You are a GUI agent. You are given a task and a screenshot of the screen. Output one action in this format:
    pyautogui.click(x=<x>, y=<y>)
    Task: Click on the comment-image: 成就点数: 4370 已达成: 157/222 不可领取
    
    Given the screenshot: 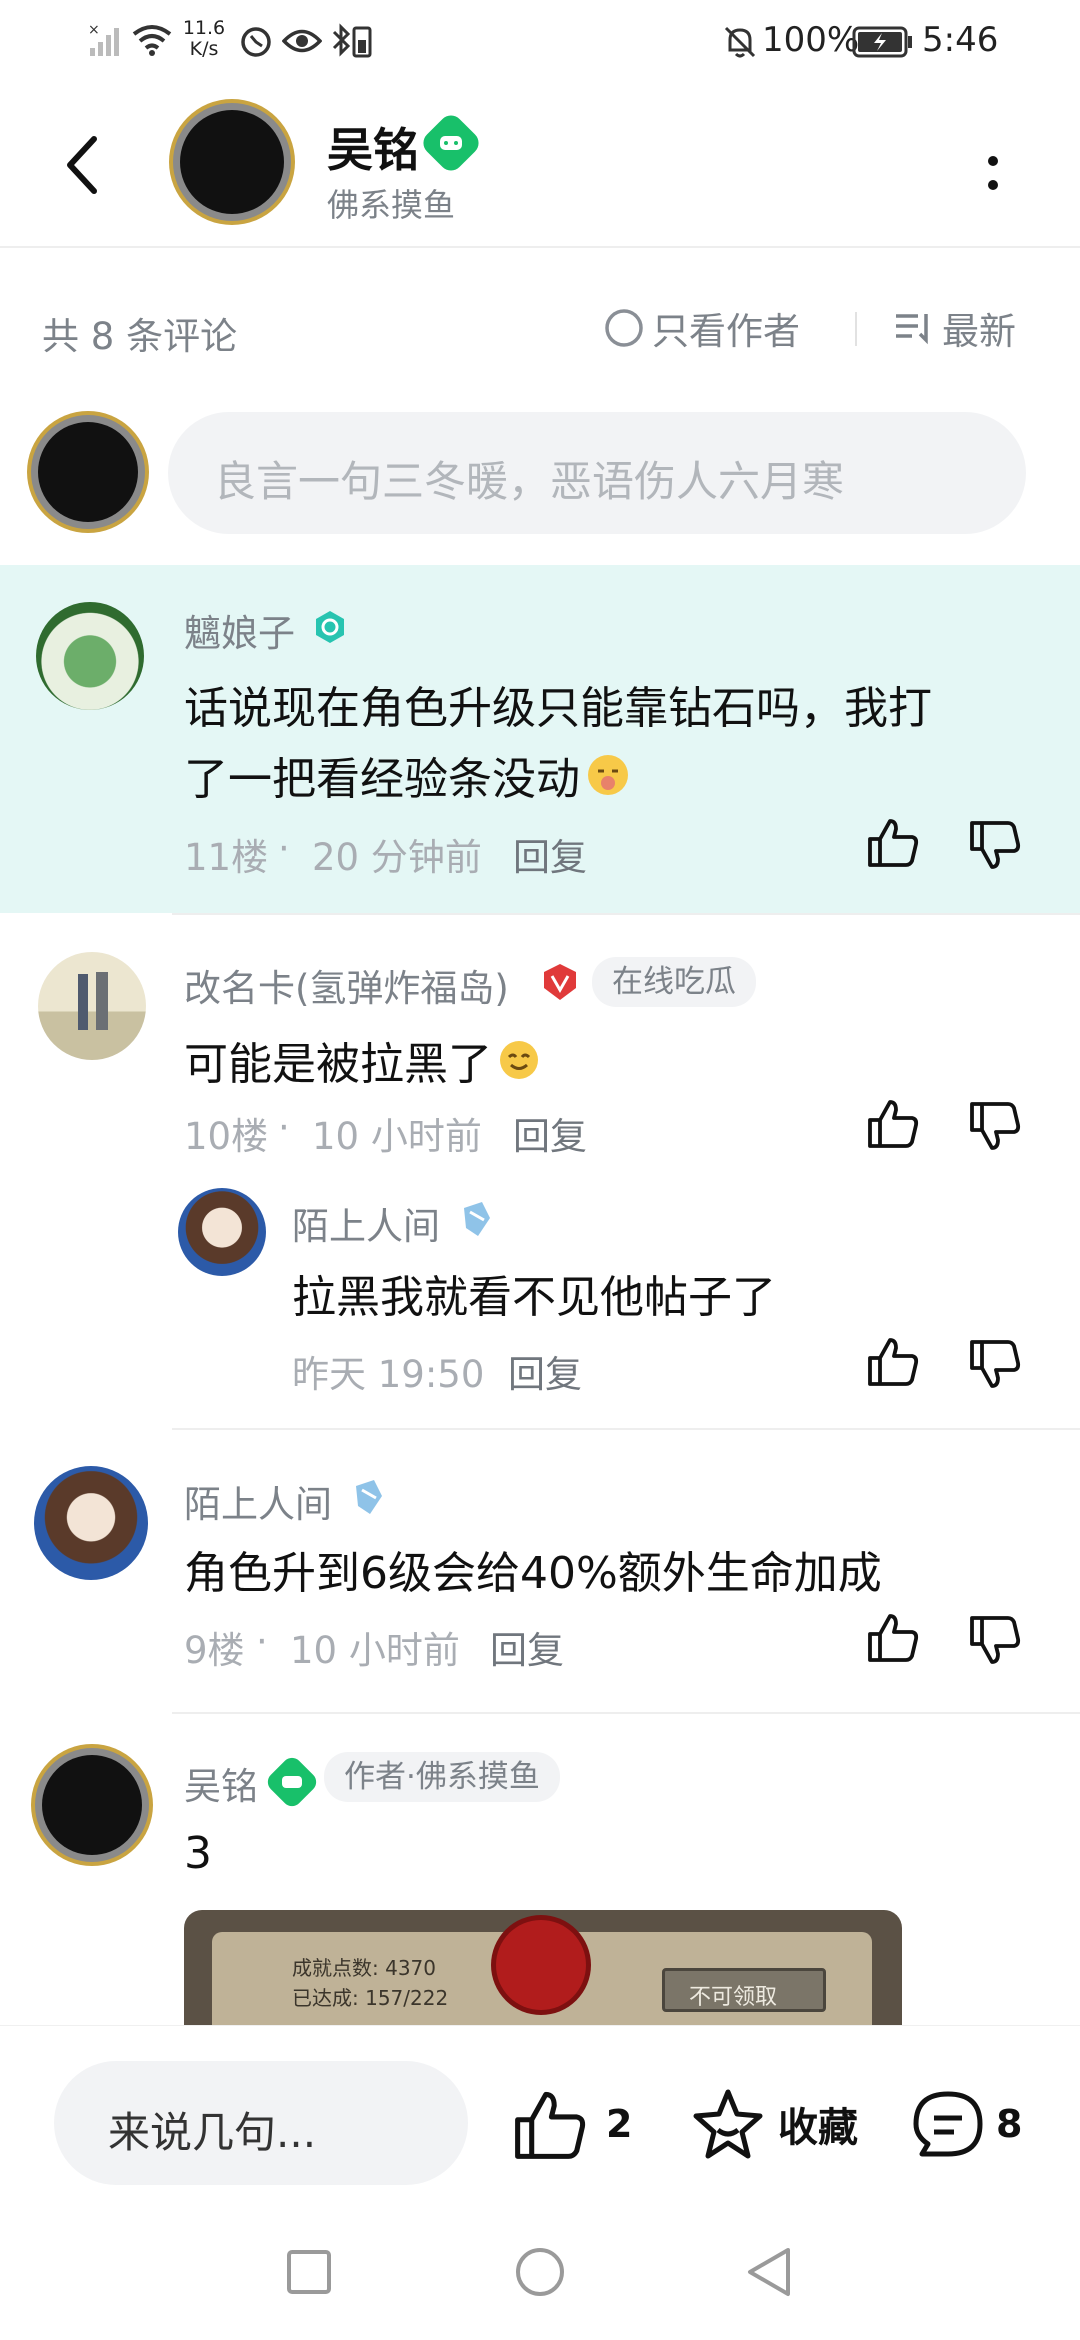 What is the action you would take?
    pyautogui.click(x=543, y=1967)
    